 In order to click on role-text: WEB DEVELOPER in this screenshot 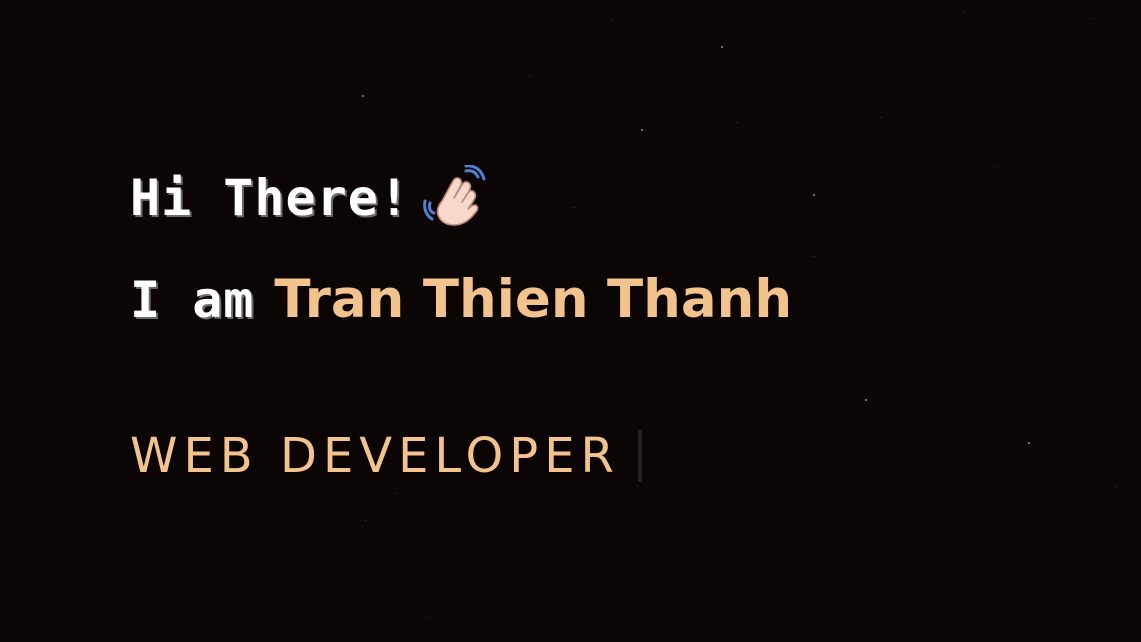, I will do `click(375, 456)`.